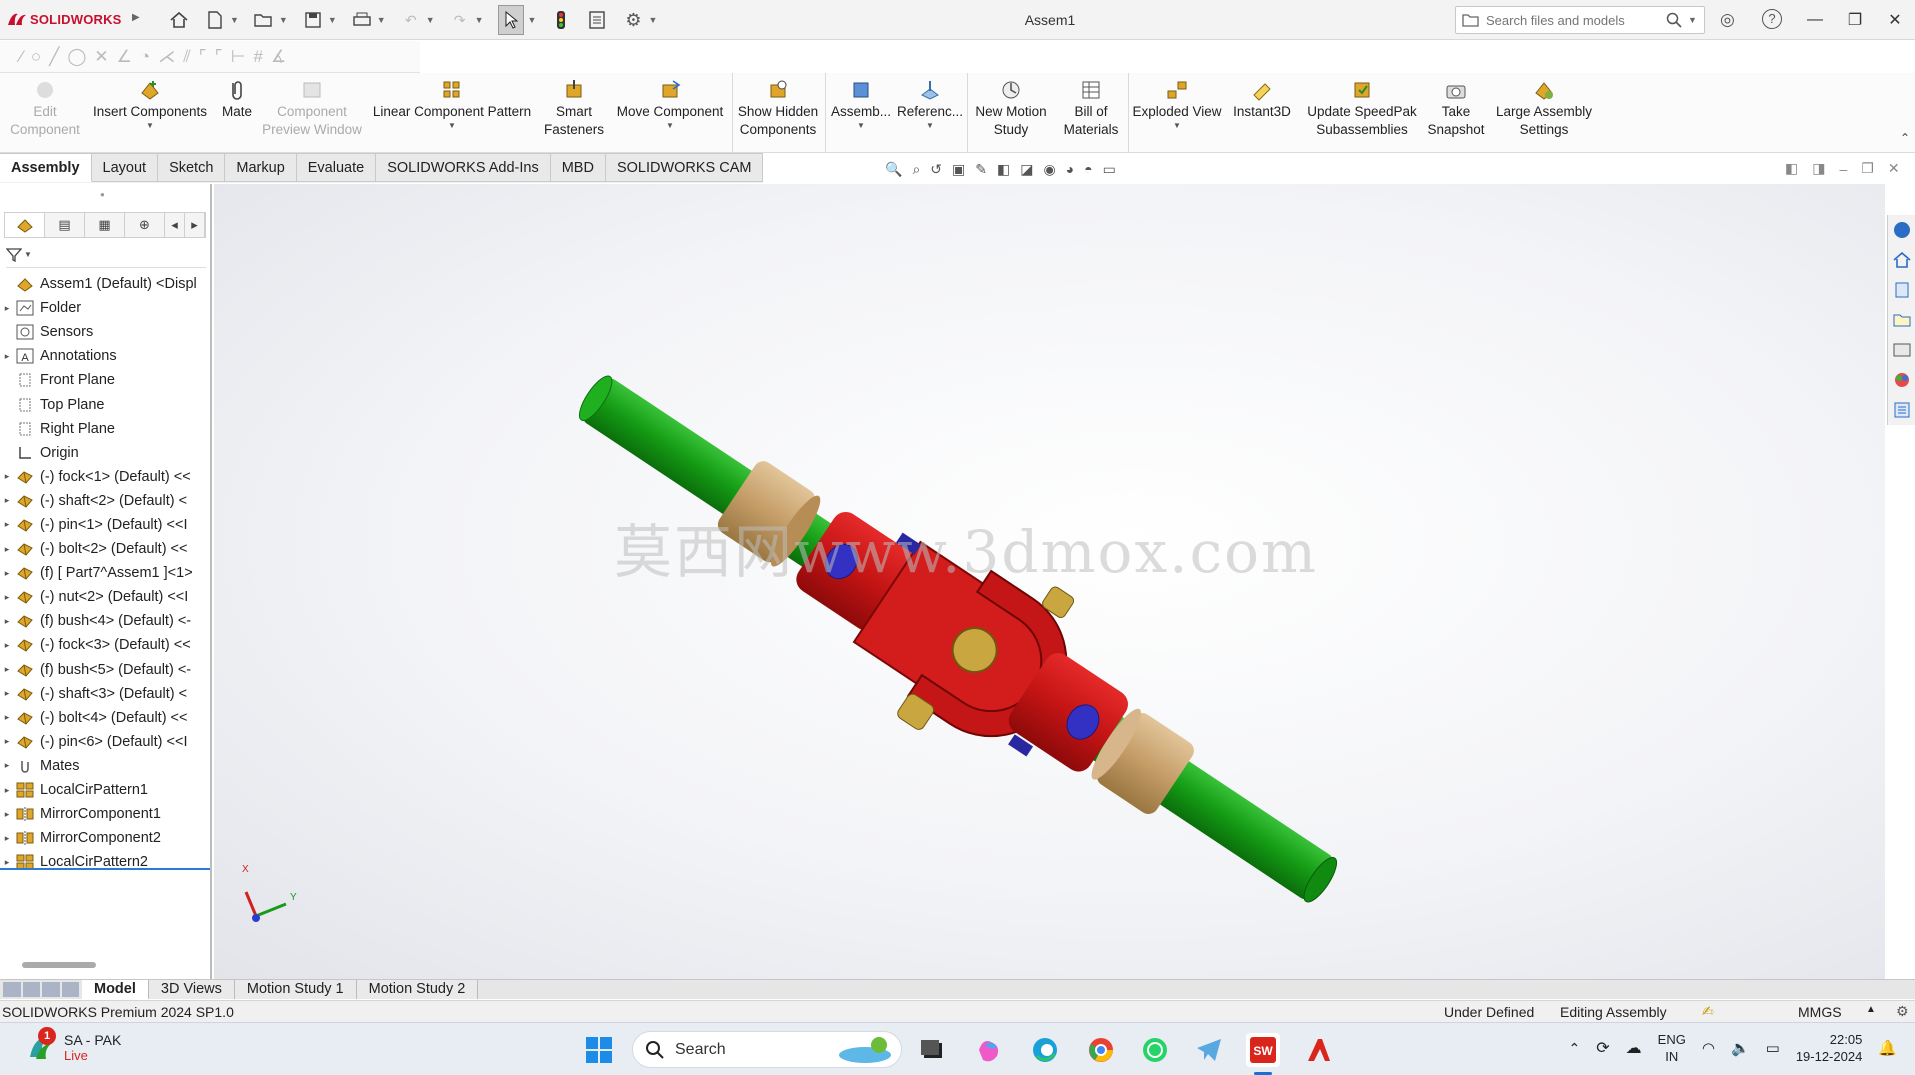 The image size is (1915, 1075). What do you see at coordinates (261, 167) in the screenshot?
I see `tab-markup: Markup` at bounding box center [261, 167].